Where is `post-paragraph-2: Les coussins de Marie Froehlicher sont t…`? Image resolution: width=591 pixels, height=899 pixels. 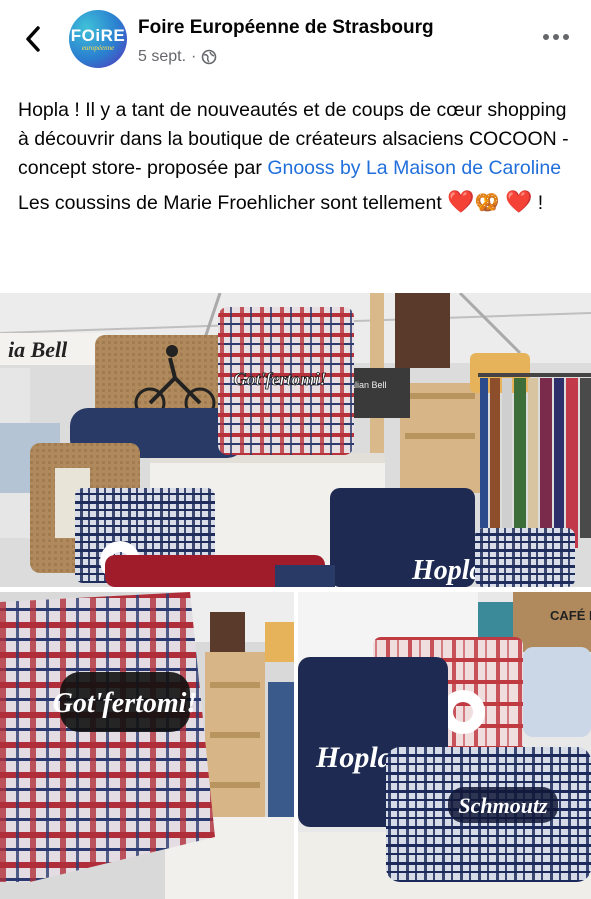 post-paragraph-2: Les coussins de Marie Froehlicher sont t… is located at coordinates (298, 202).